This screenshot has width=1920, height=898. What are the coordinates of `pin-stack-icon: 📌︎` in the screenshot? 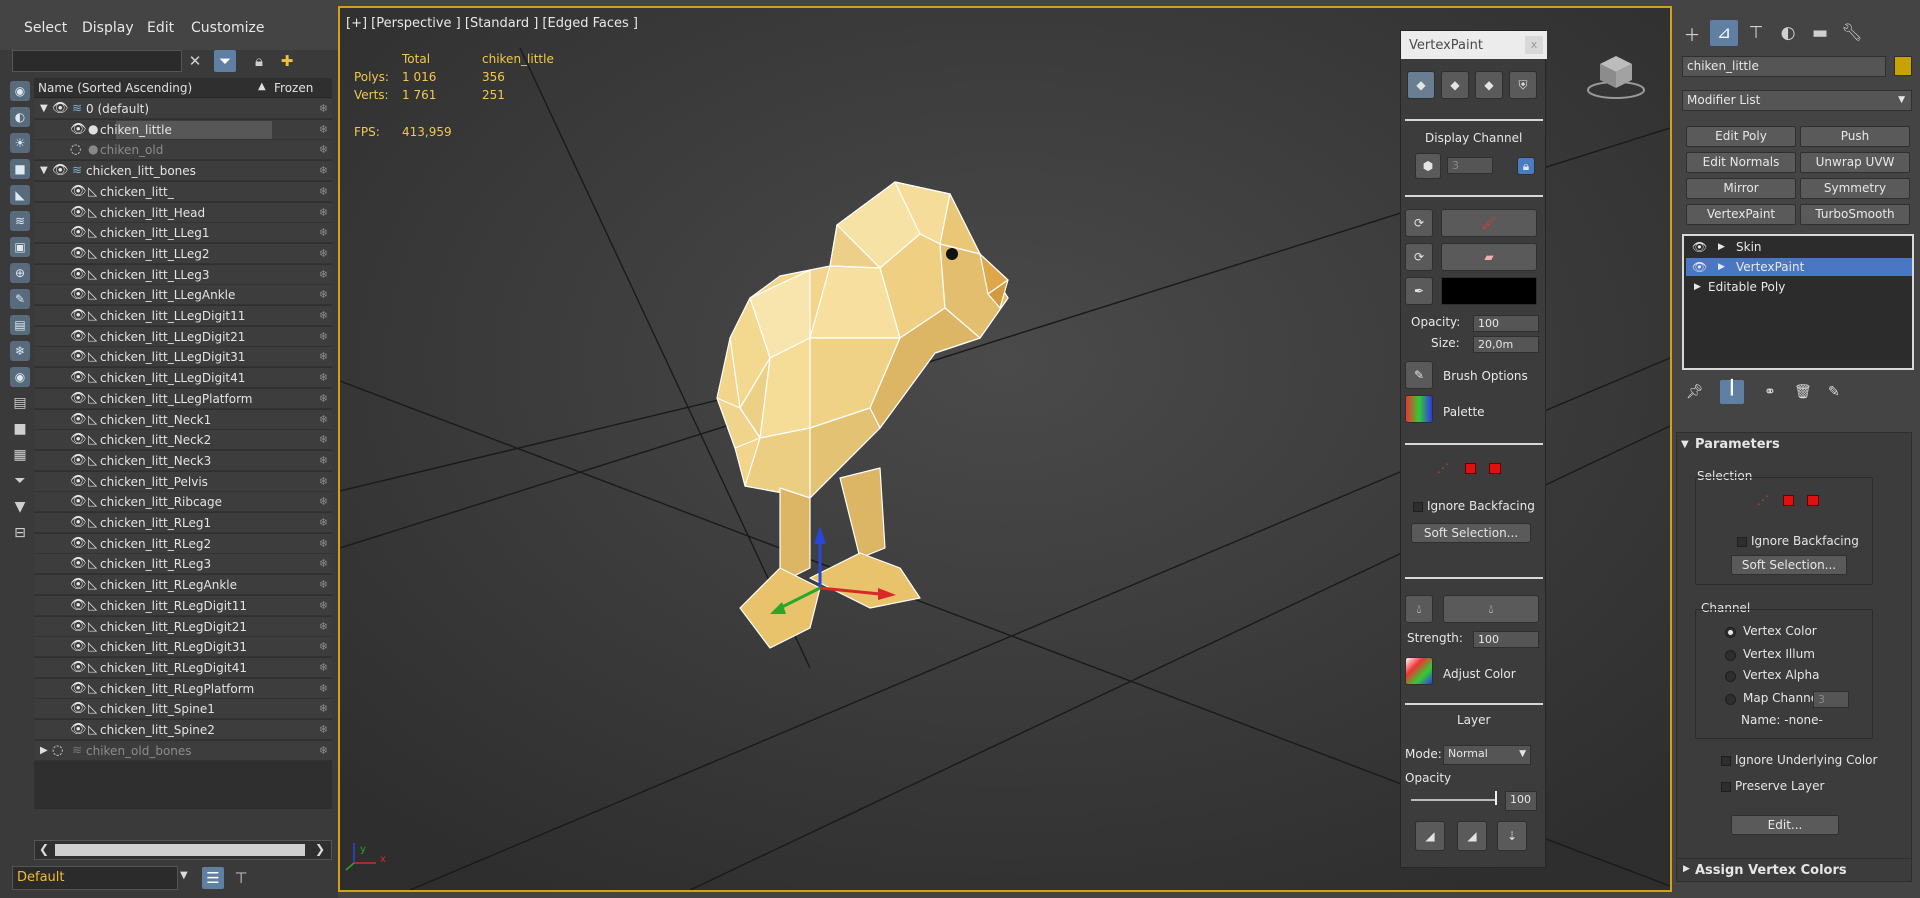 It's located at (1695, 392).